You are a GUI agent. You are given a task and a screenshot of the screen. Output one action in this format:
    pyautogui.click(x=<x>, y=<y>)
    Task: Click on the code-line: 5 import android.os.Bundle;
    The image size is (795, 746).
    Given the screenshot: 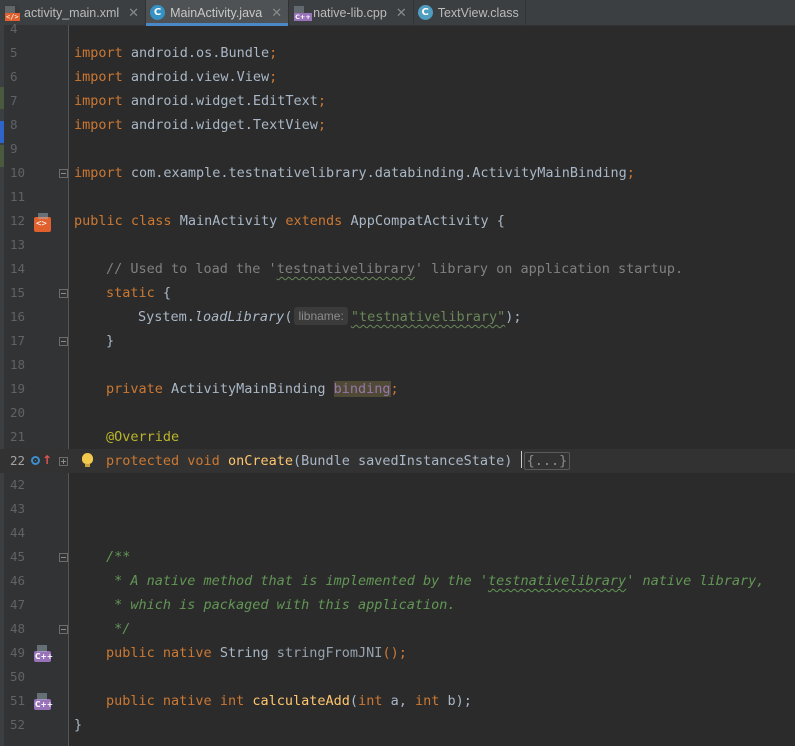 What is the action you would take?
    pyautogui.click(x=397, y=53)
    